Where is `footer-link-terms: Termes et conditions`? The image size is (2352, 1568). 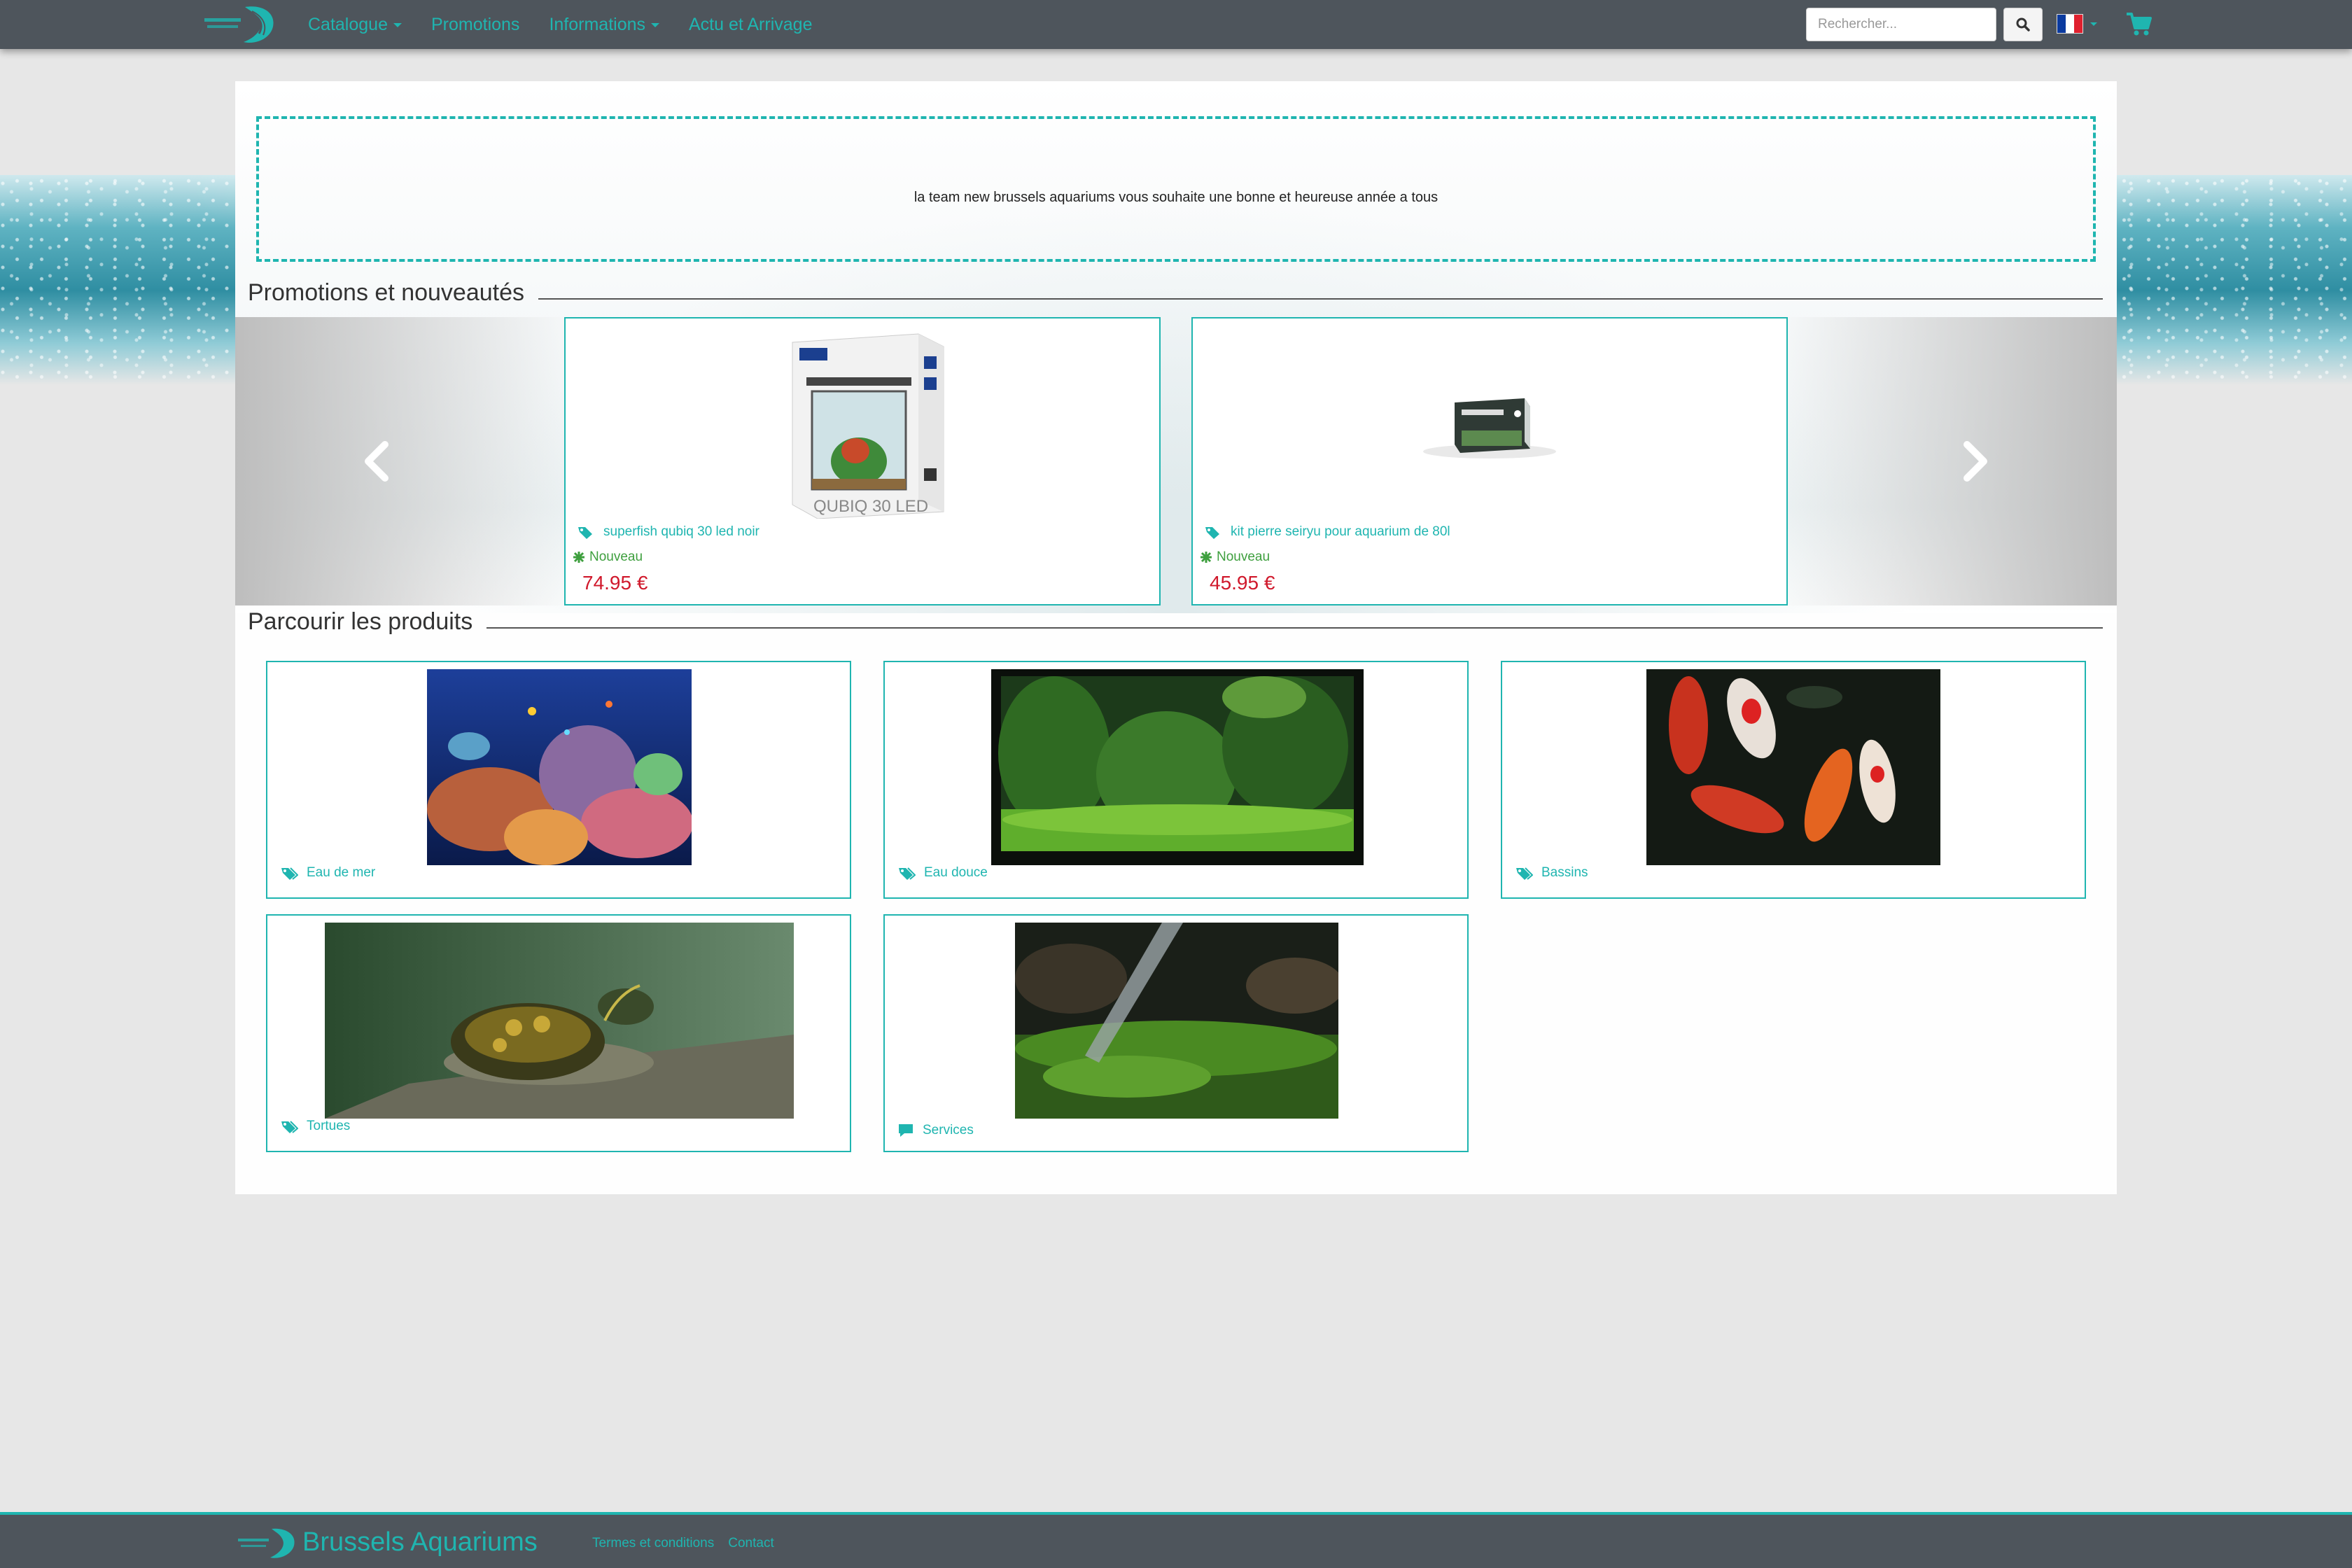 footer-link-terms: Termes et conditions is located at coordinates (653, 1543).